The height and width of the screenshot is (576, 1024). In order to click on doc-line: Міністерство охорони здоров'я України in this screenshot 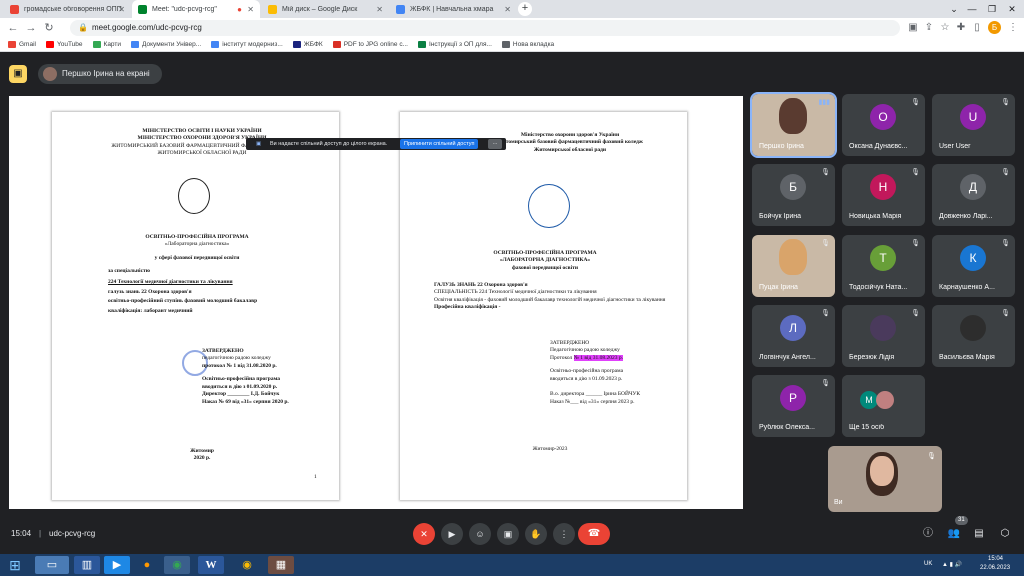, I will do `click(570, 135)`.